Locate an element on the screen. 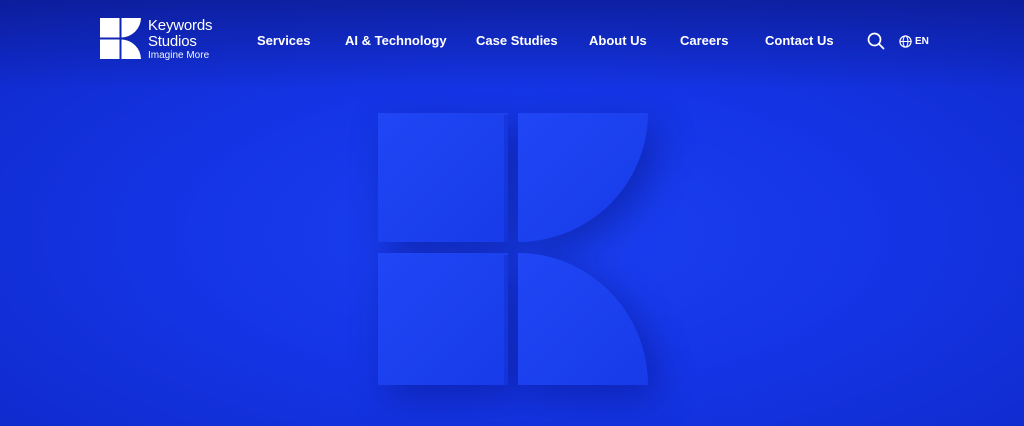  search-icon is located at coordinates (876, 41).